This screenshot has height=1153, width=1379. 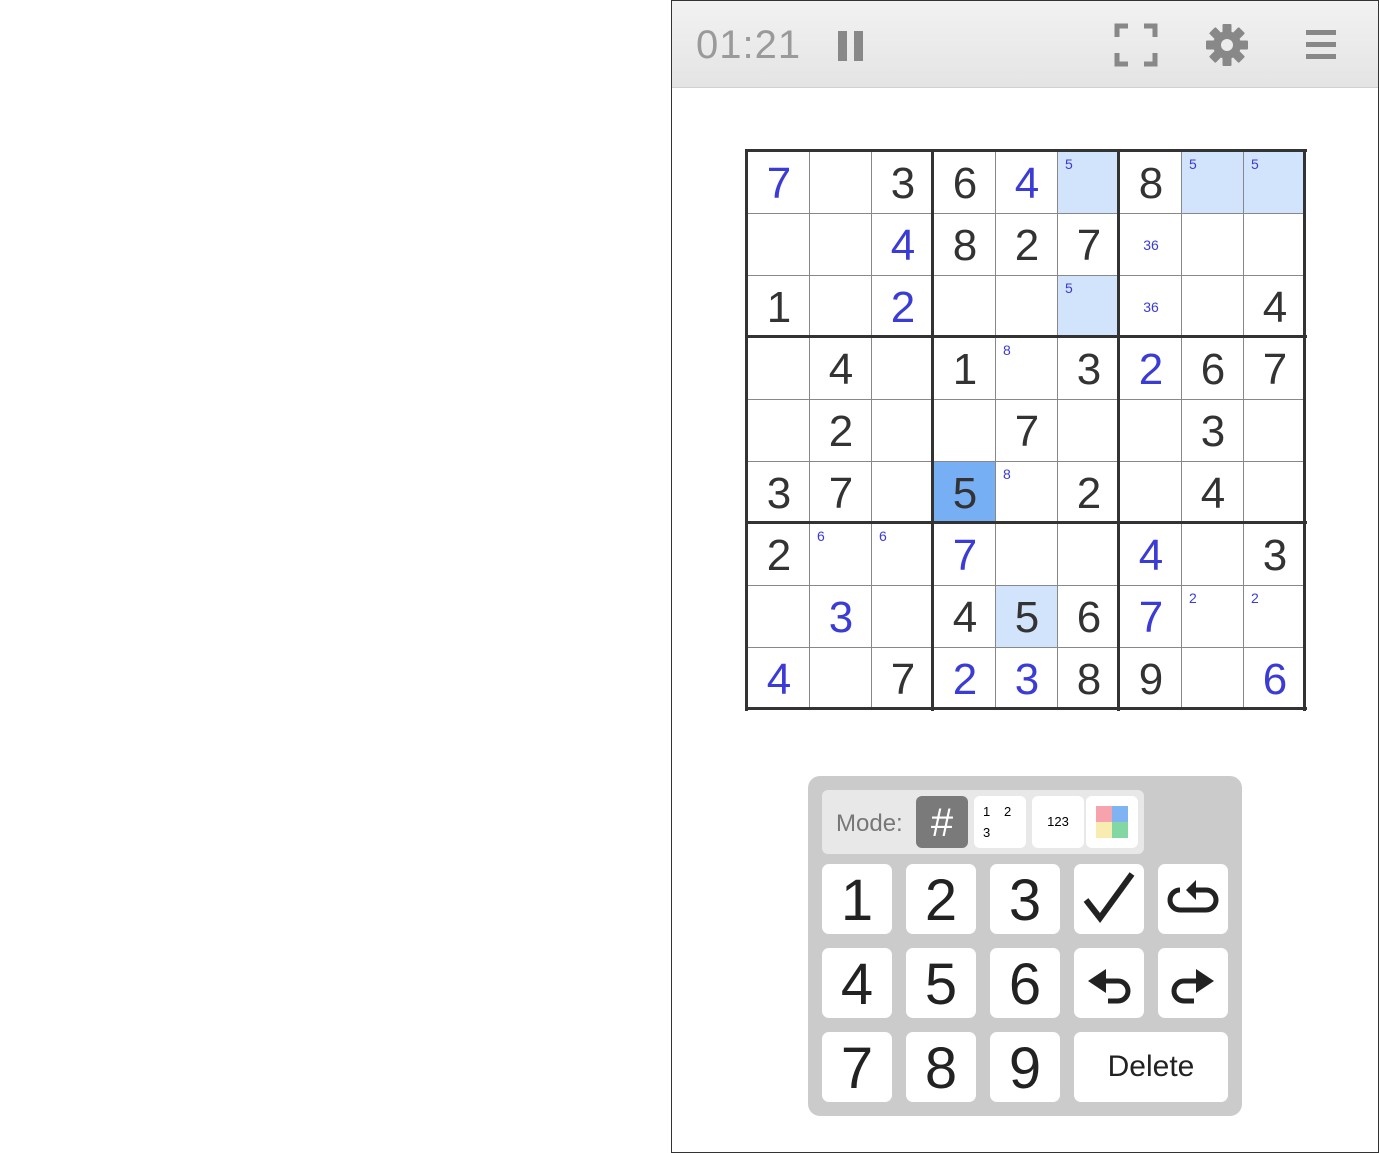 What do you see at coordinates (1151, 183) in the screenshot?
I see `grid-cell-r1c7: 8` at bounding box center [1151, 183].